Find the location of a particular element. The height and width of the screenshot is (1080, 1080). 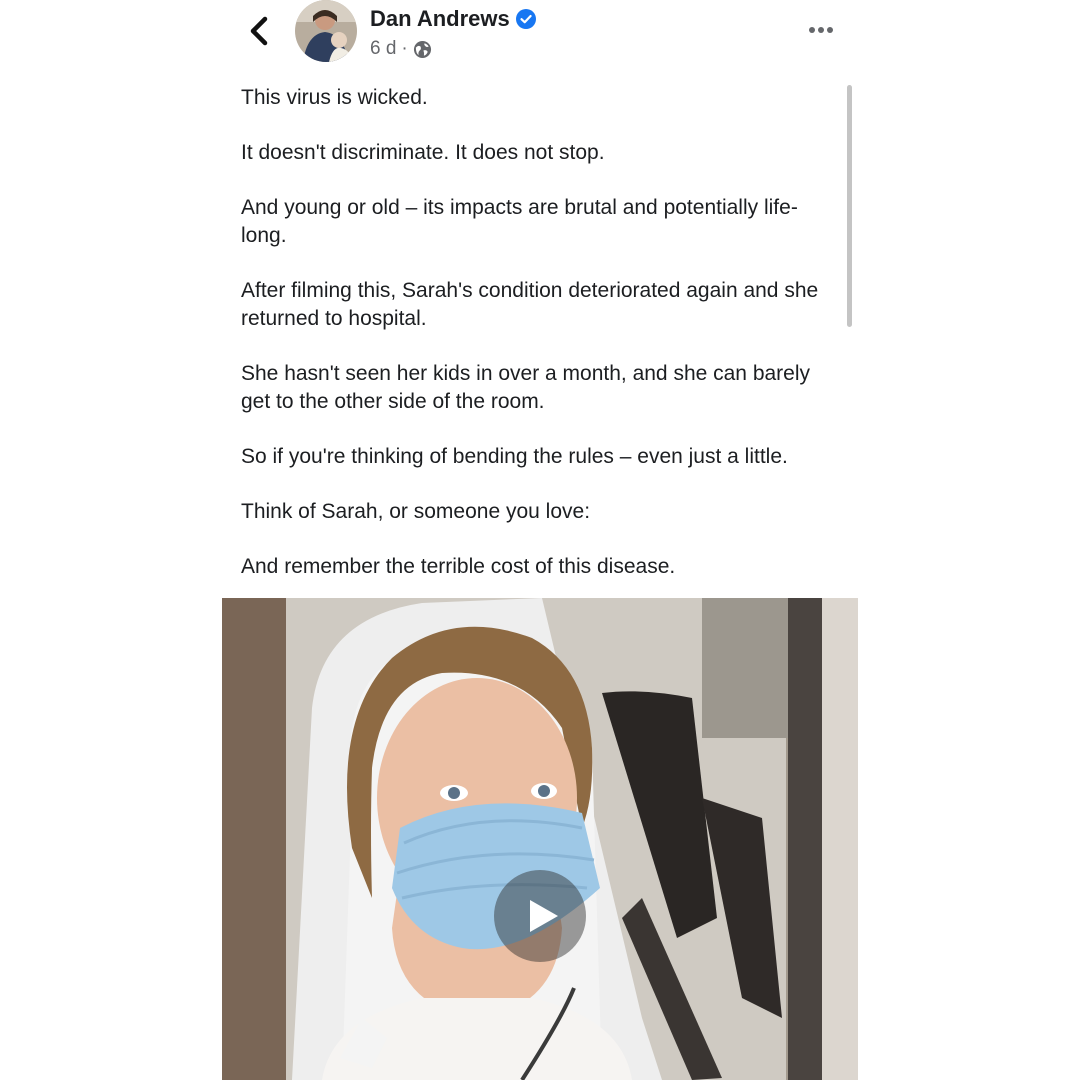

avatar is located at coordinates (326, 31).